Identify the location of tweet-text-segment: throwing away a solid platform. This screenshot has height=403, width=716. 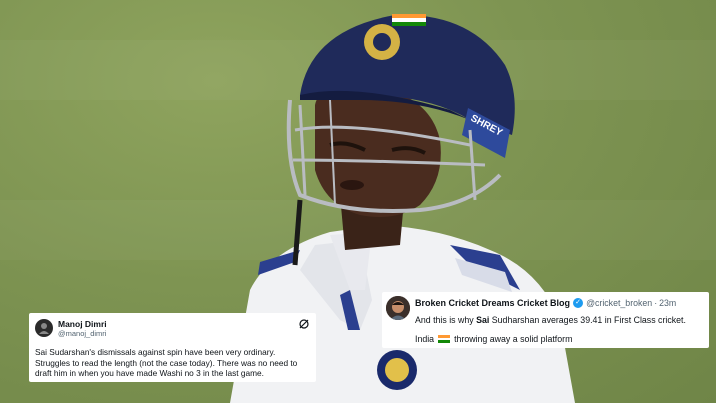
(513, 339).